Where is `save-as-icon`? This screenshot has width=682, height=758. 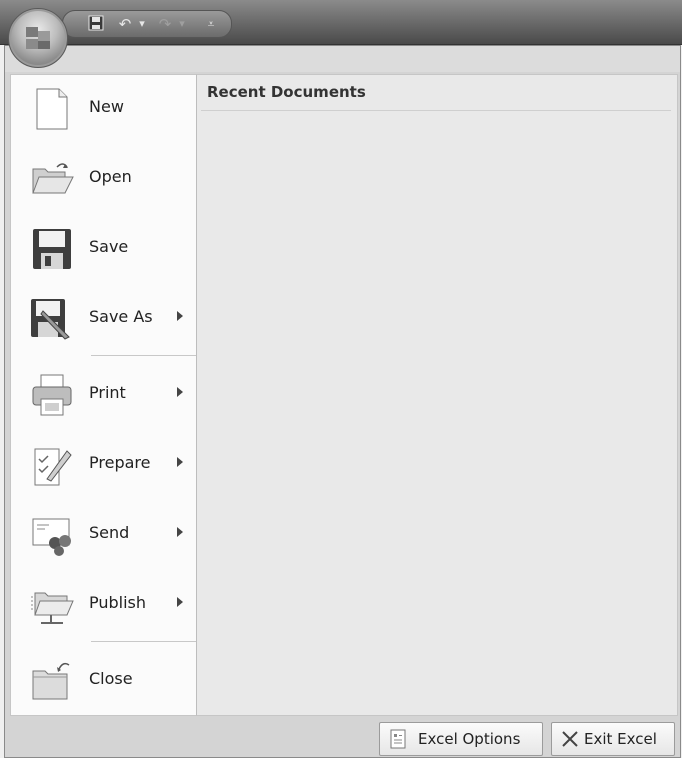 save-as-icon is located at coordinates (50, 319).